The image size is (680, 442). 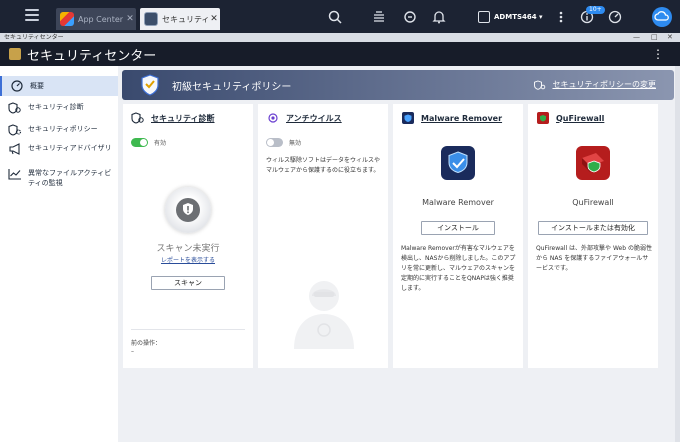 What do you see at coordinates (593, 202) in the screenshot?
I see `product-name: QuFirewall` at bounding box center [593, 202].